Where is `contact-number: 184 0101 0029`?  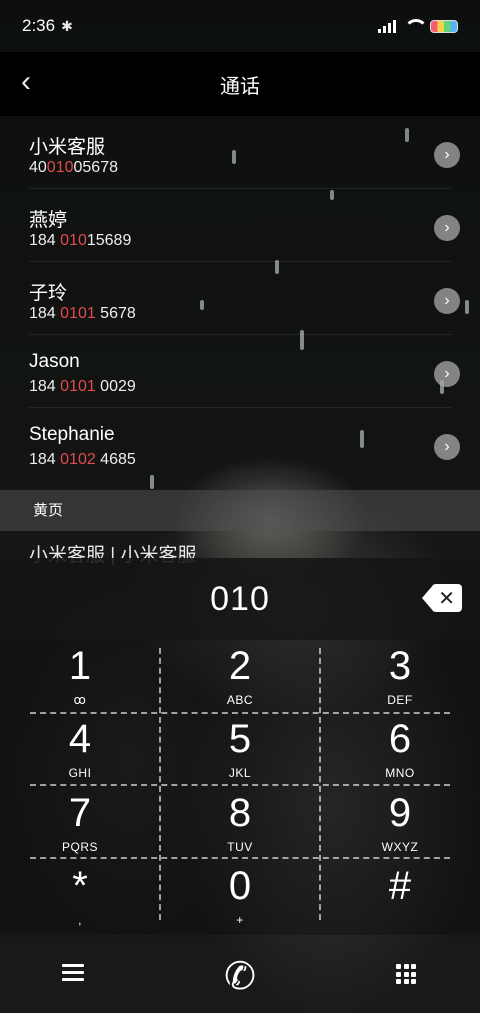
contact-number: 184 0101 0029 is located at coordinates (82, 386).